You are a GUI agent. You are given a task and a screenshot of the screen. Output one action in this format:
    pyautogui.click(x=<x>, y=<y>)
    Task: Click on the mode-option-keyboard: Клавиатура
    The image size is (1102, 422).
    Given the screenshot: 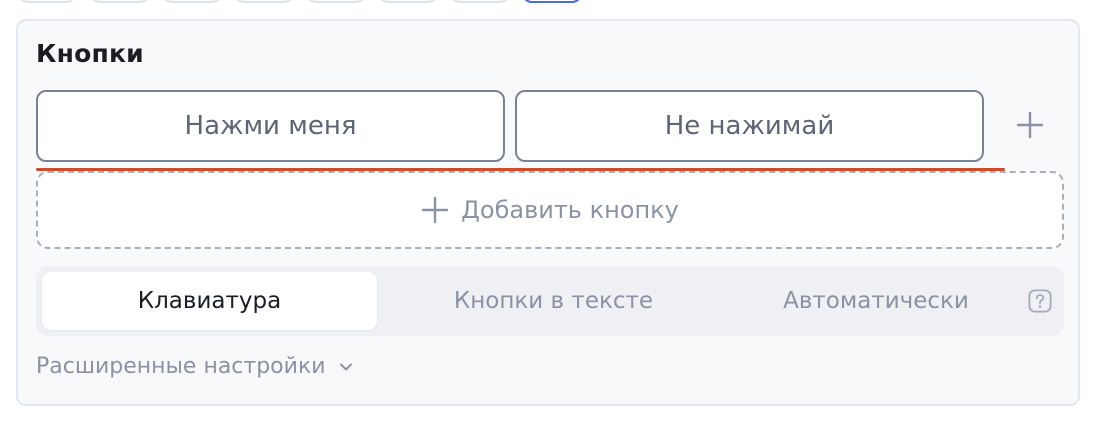 What is the action you would take?
    pyautogui.click(x=209, y=301)
    